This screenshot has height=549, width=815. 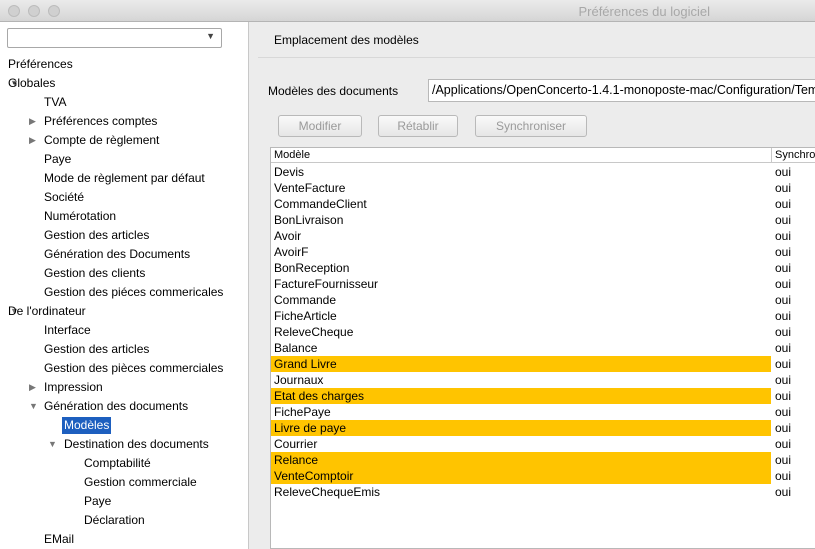 I want to click on model-cell: Devis, so click(x=289, y=172).